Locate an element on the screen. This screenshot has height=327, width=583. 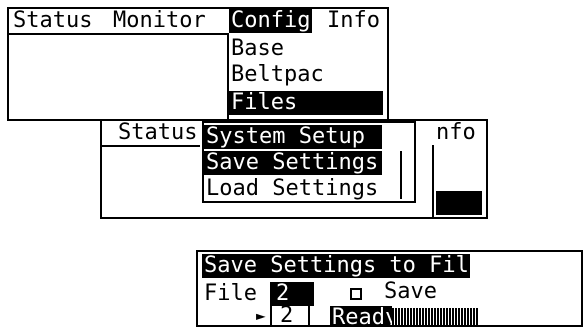
dropdown-scrollbar is located at coordinates (401, 175).